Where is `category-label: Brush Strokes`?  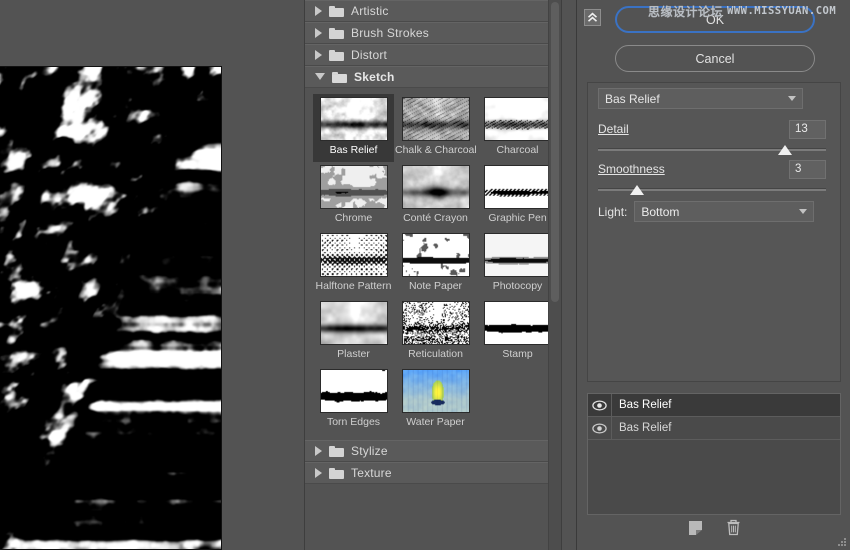
category-label: Brush Strokes is located at coordinates (390, 33).